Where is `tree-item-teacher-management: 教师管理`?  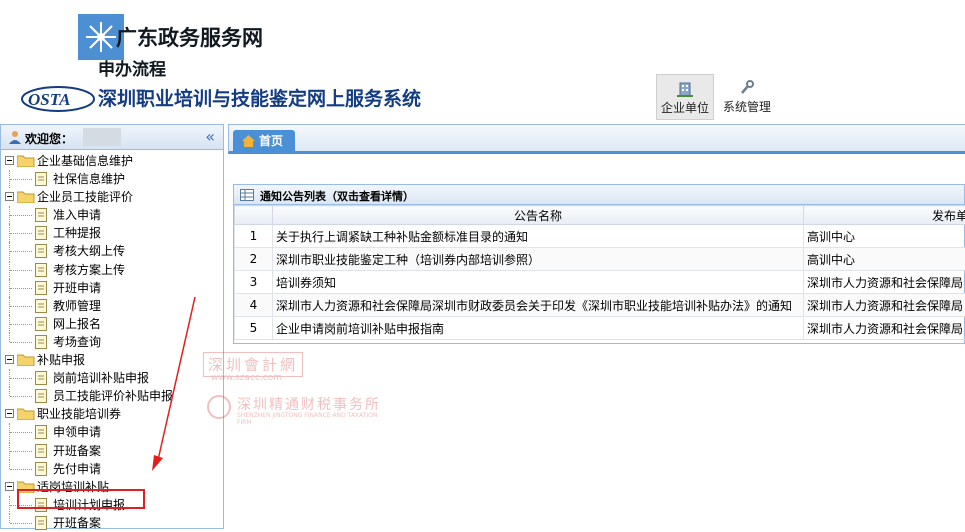
tree-item-teacher-management: 教师管理 is located at coordinates (114, 306).